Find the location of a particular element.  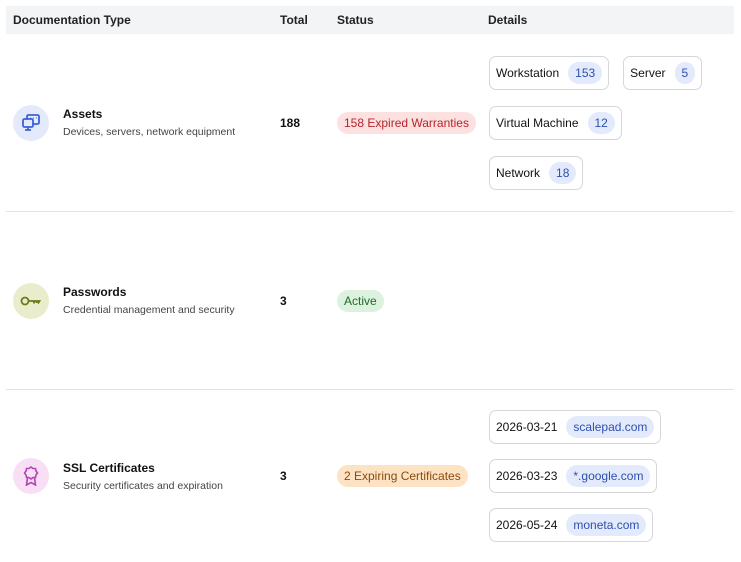

header-details: Details is located at coordinates (508, 20).